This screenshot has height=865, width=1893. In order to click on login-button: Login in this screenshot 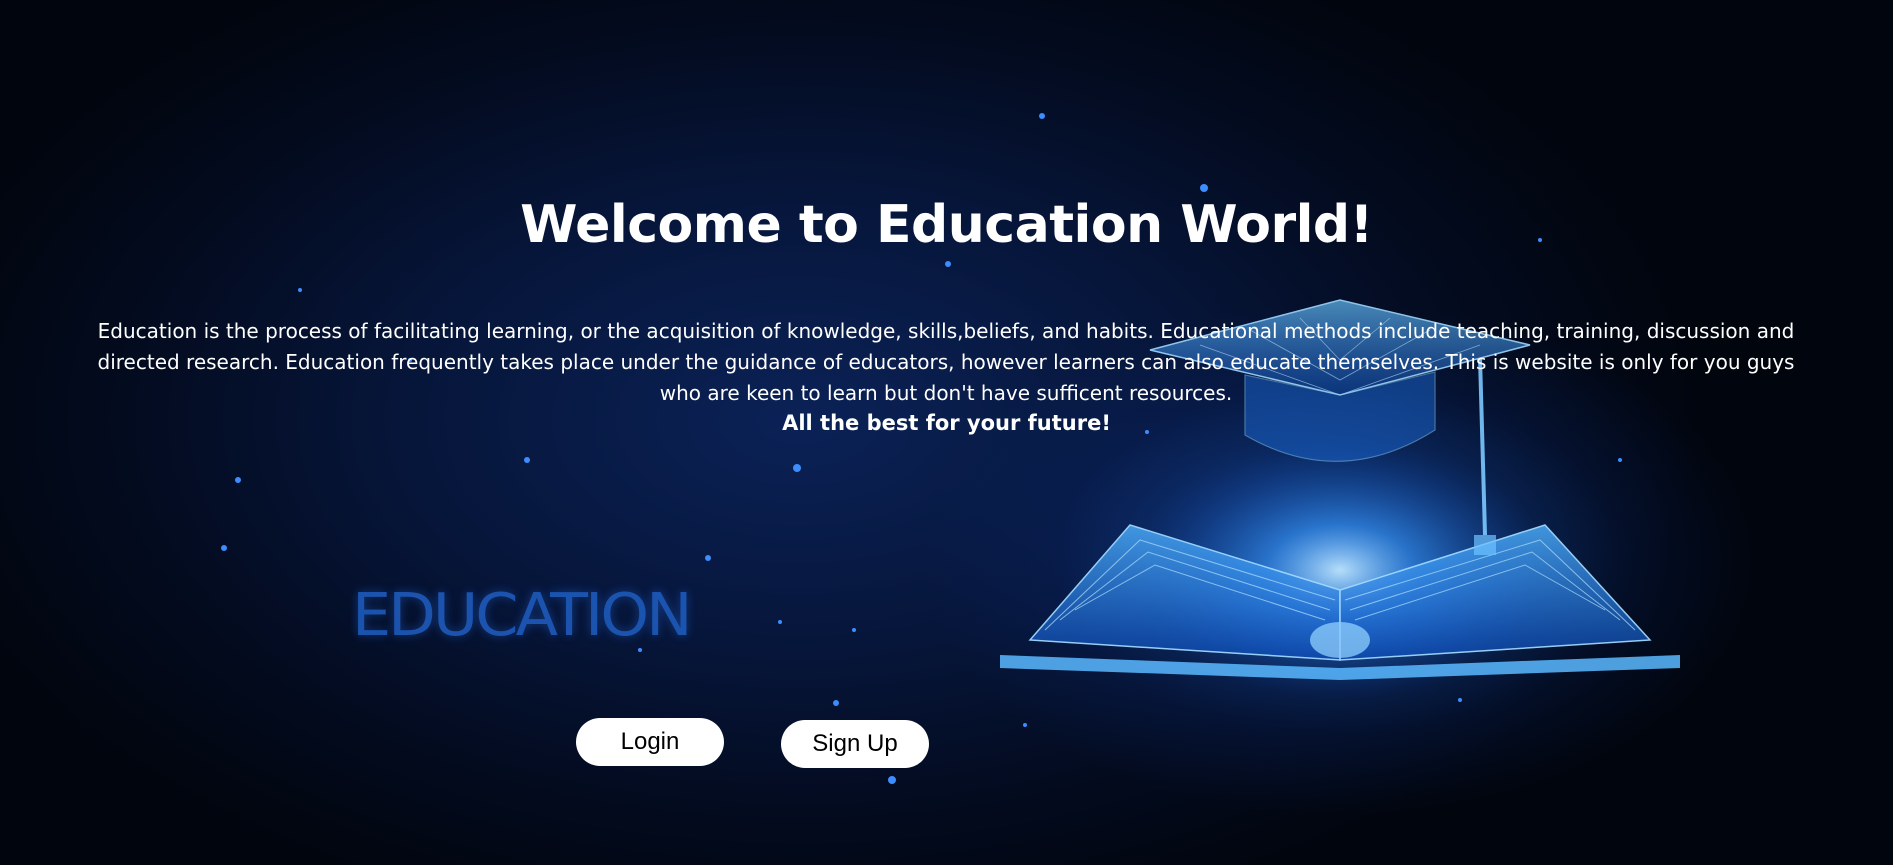, I will do `click(650, 742)`.